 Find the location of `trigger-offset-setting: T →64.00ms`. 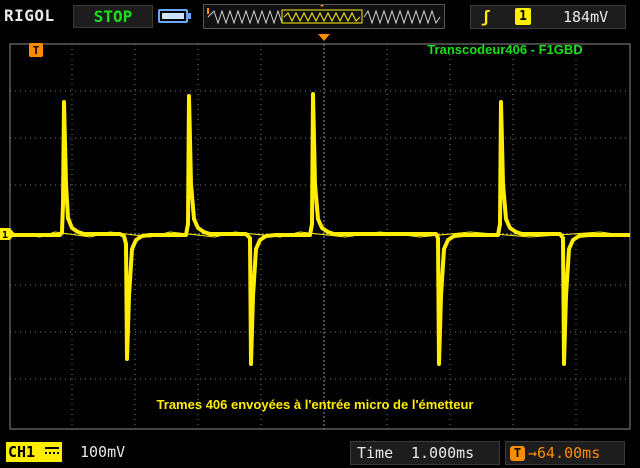

trigger-offset-setting: T →64.00ms is located at coordinates (565, 453).